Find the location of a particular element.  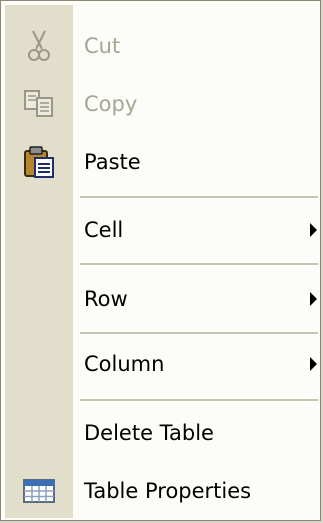

paste-icon is located at coordinates (39, 162).